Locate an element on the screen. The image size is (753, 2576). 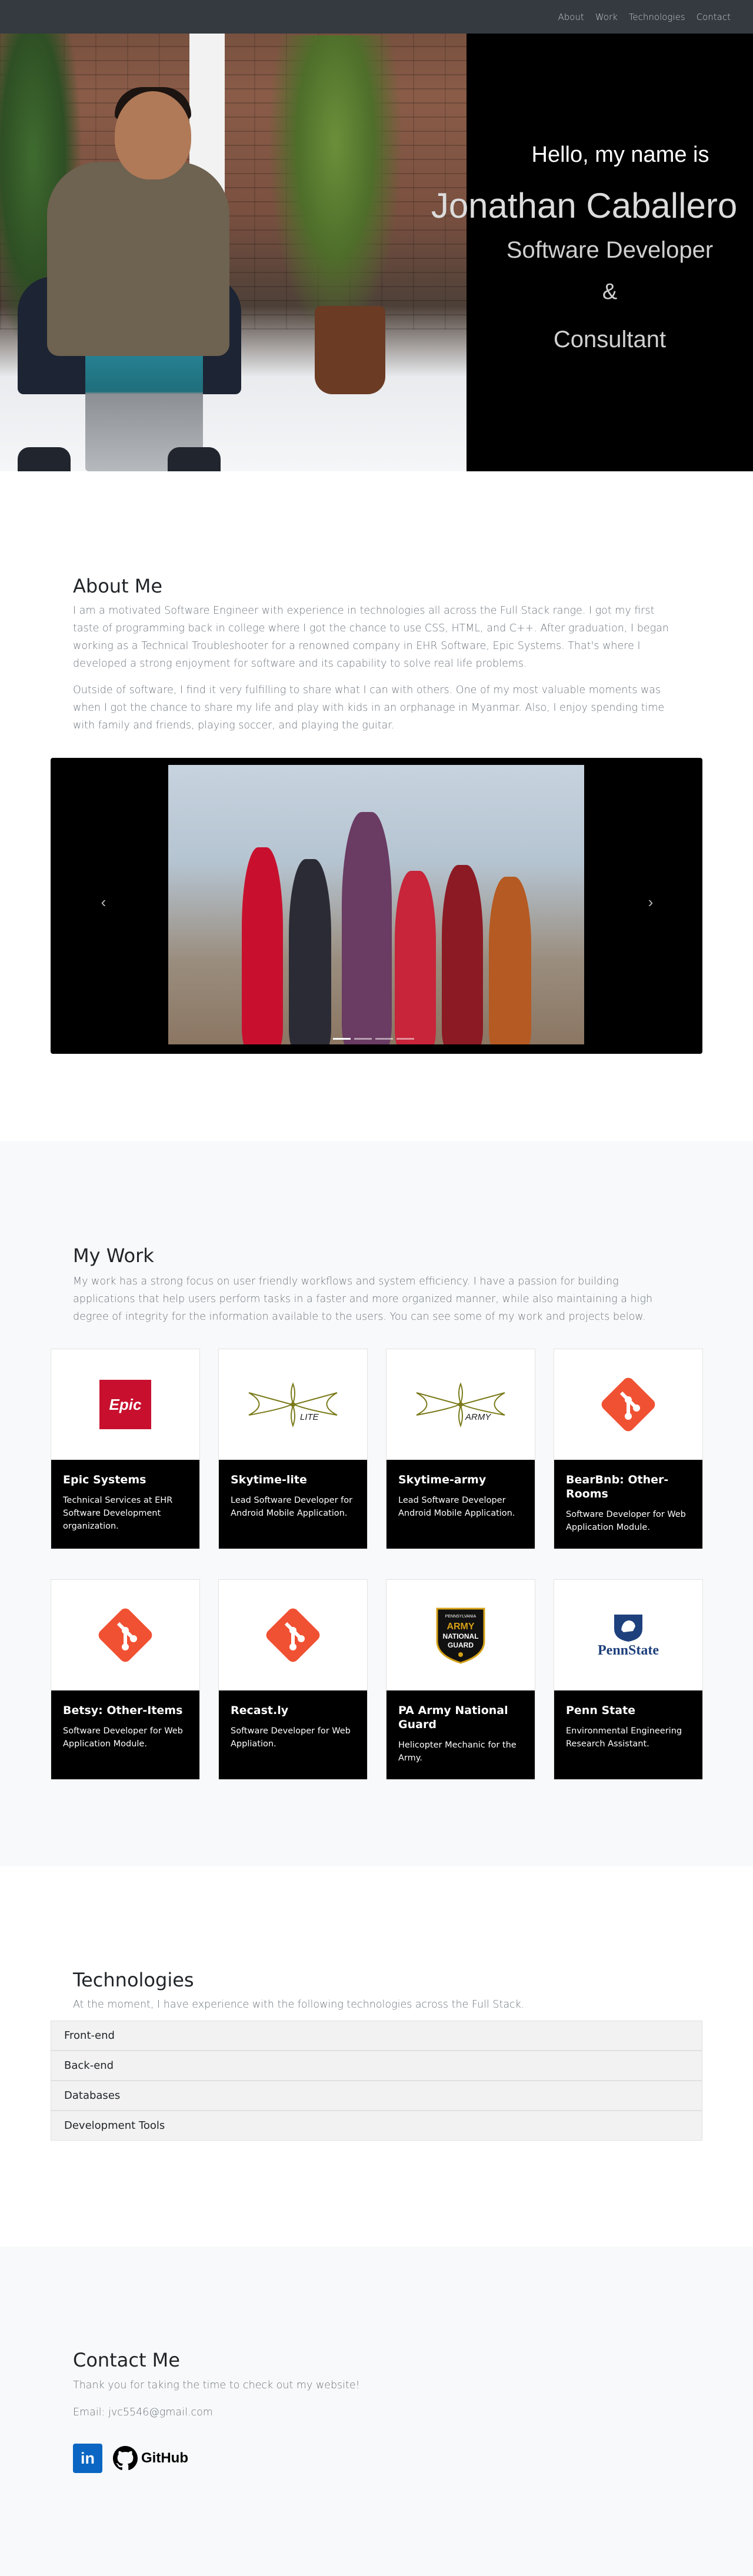
nav-link-about: About is located at coordinates (571, 17).